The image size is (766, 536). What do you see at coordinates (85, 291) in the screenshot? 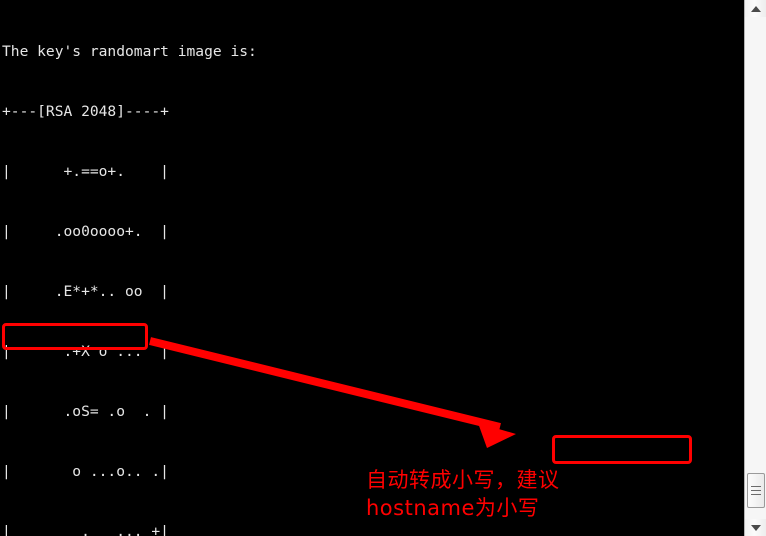
I see `terminal-line: | .E*+*.. oo |` at bounding box center [85, 291].